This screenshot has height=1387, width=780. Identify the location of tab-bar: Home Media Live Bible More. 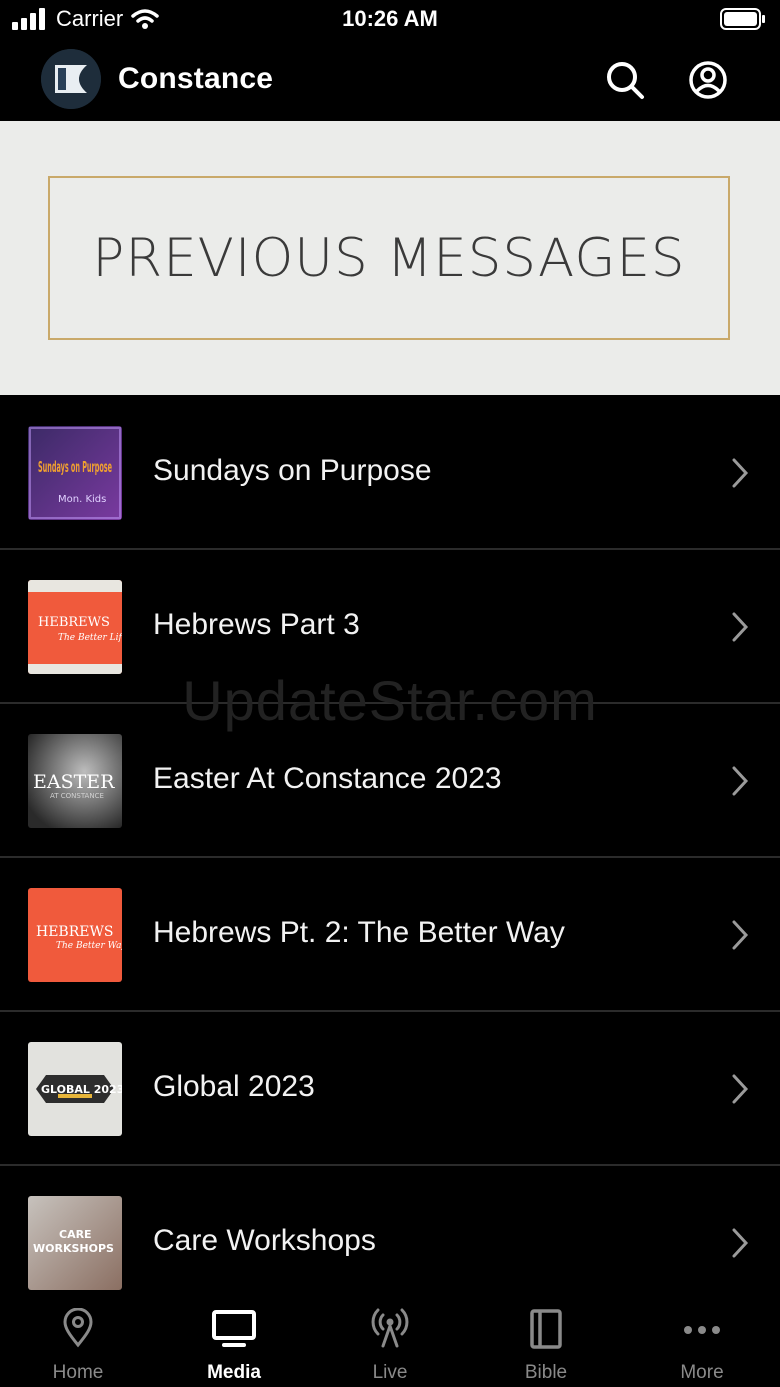
(390, 1341).